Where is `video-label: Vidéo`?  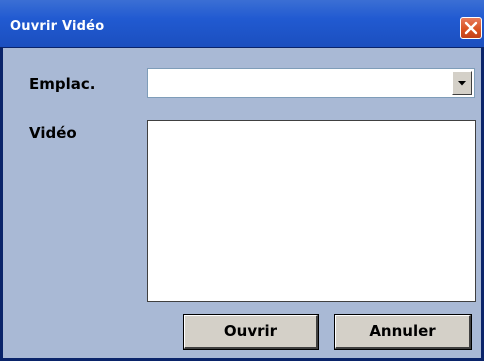 video-label: Vidéo is located at coordinates (53, 133).